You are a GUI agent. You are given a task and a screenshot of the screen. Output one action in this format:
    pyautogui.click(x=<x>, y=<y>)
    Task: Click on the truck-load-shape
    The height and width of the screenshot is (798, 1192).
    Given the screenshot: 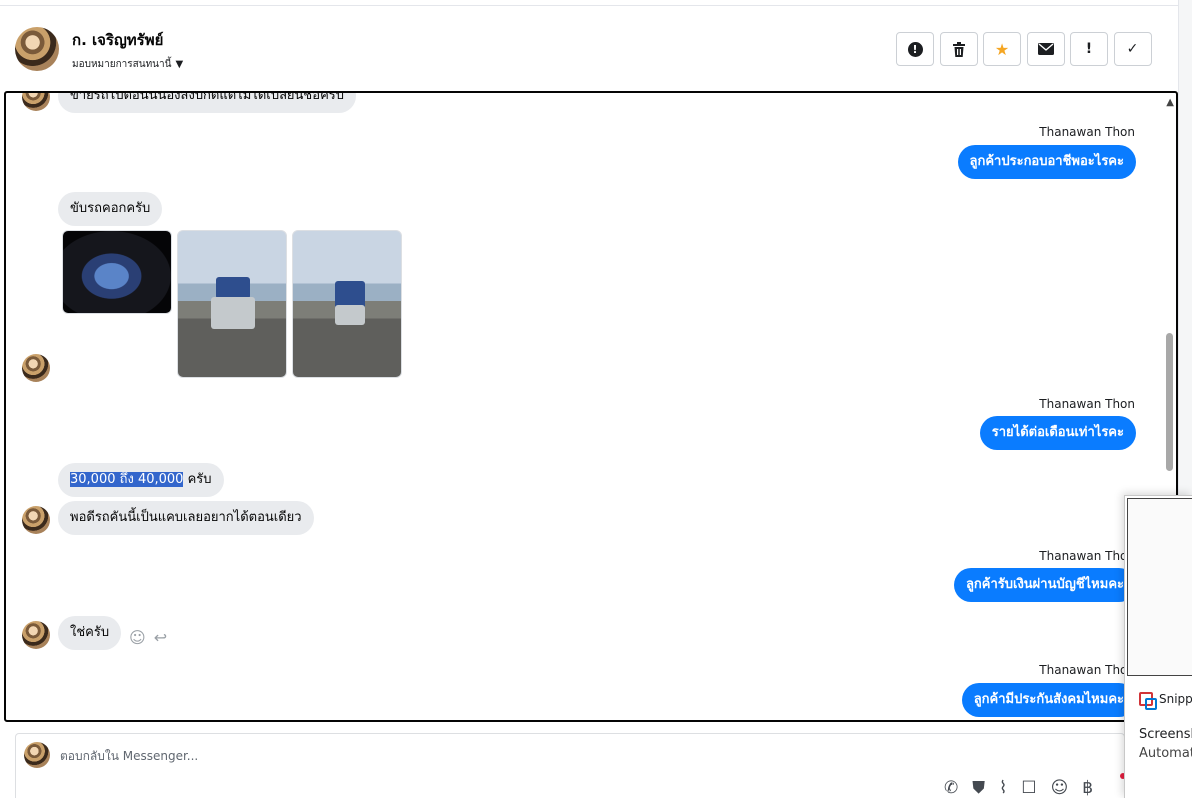 What is the action you would take?
    pyautogui.click(x=233, y=288)
    